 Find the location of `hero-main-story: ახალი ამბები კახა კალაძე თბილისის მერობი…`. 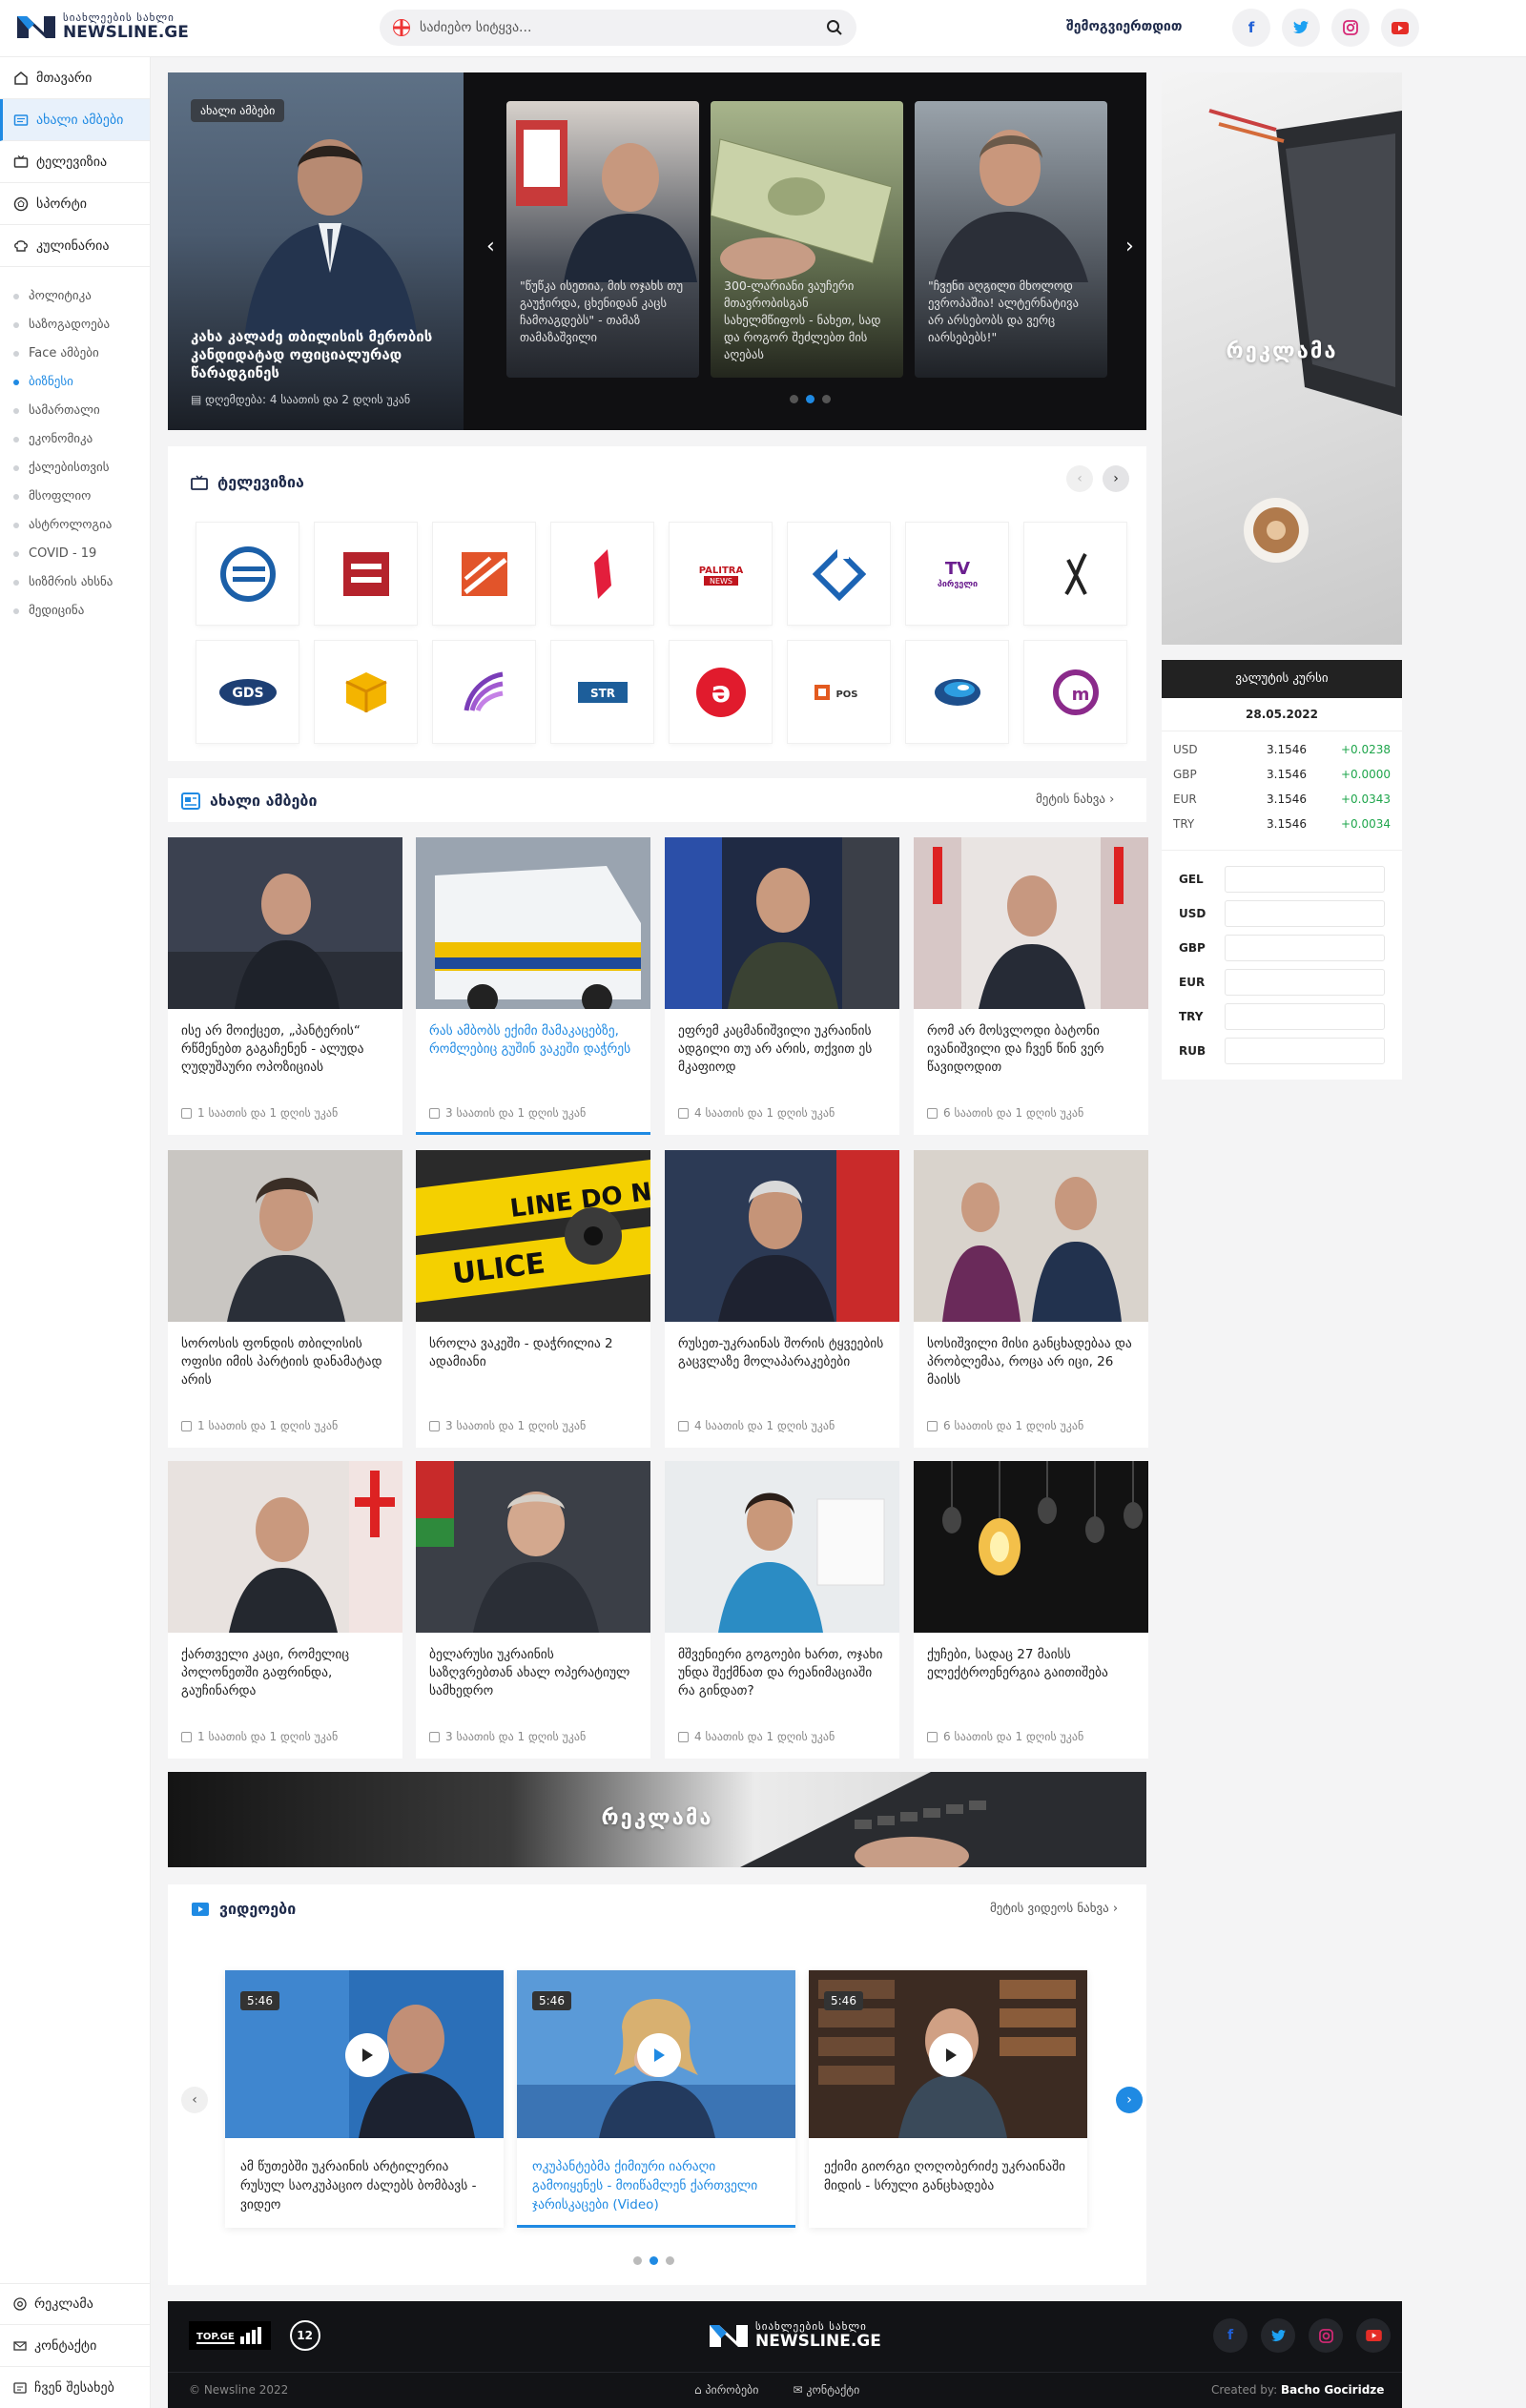

hero-main-story: ახალი ამბები კახა კალაძე თბილისის მერობი… is located at coordinates (316, 251).